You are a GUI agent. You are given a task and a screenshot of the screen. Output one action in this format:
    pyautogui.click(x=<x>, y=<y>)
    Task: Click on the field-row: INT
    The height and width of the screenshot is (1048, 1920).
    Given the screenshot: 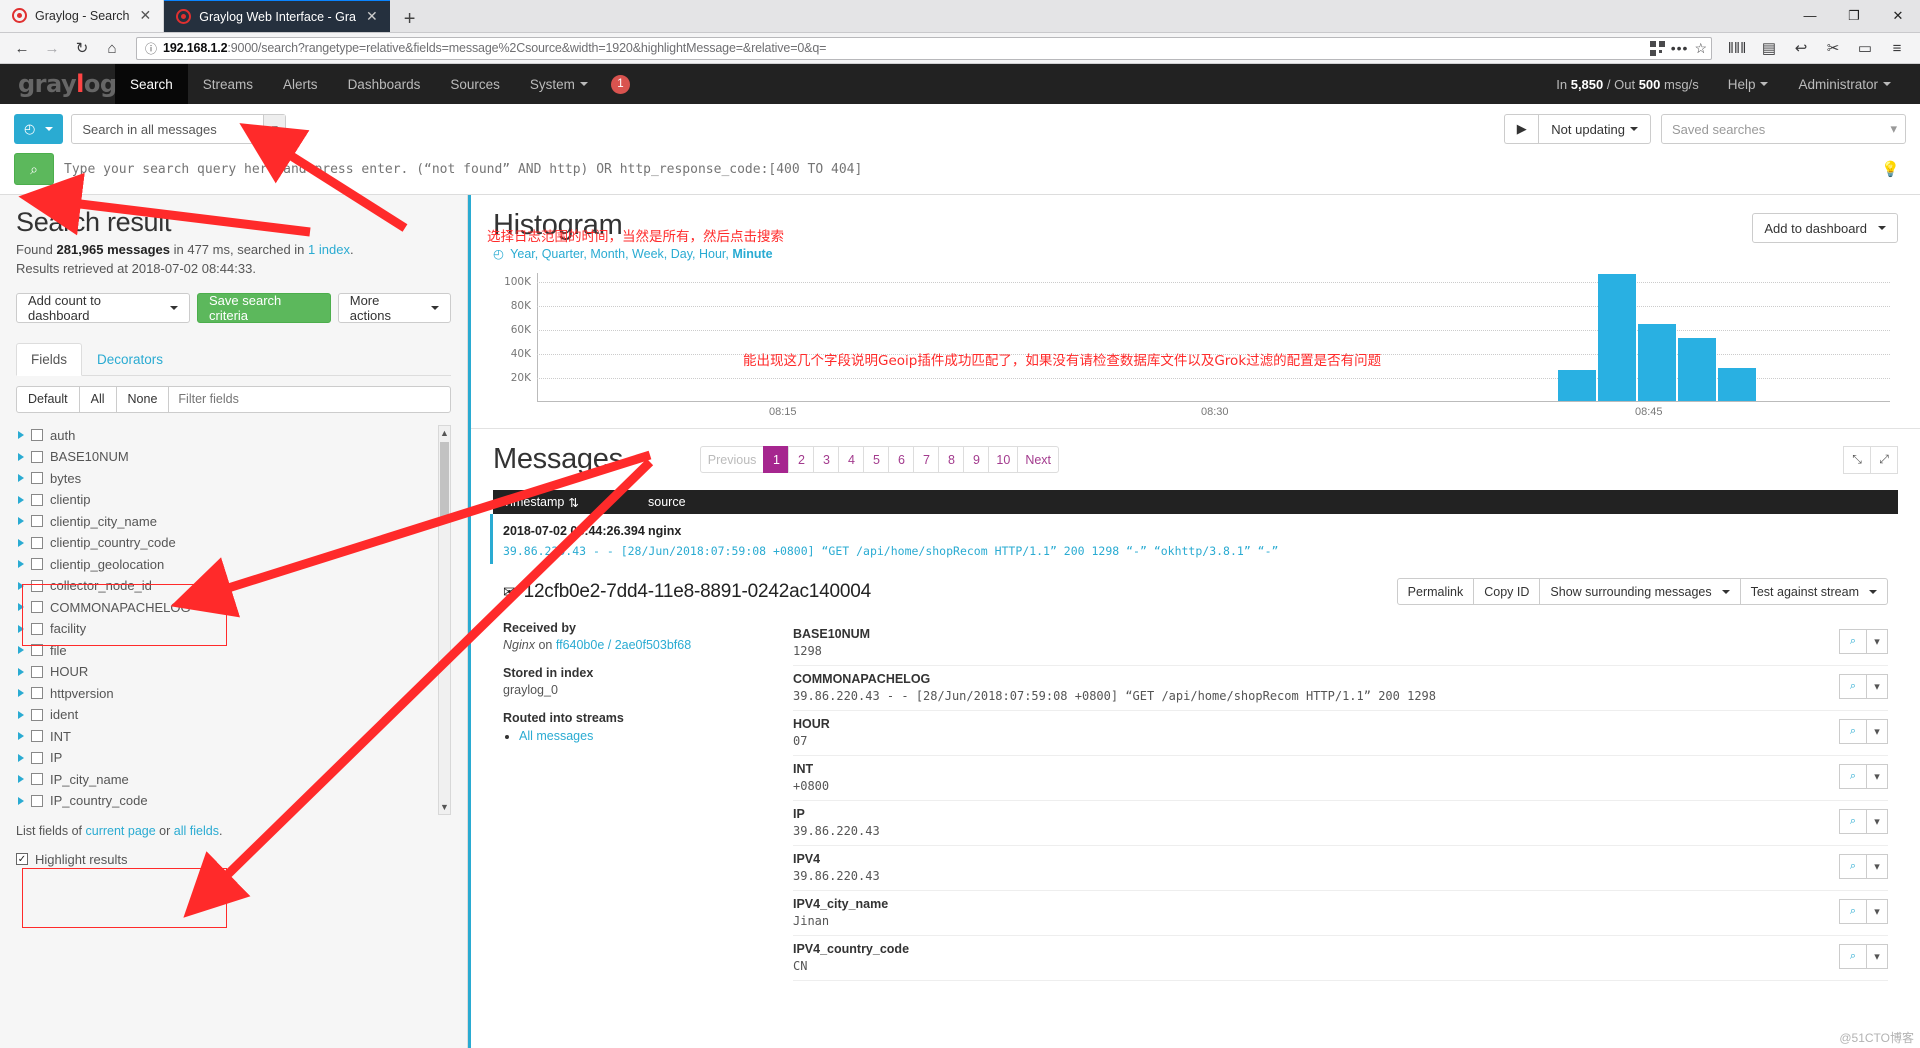 What is the action you would take?
    pyautogui.click(x=225, y=737)
    